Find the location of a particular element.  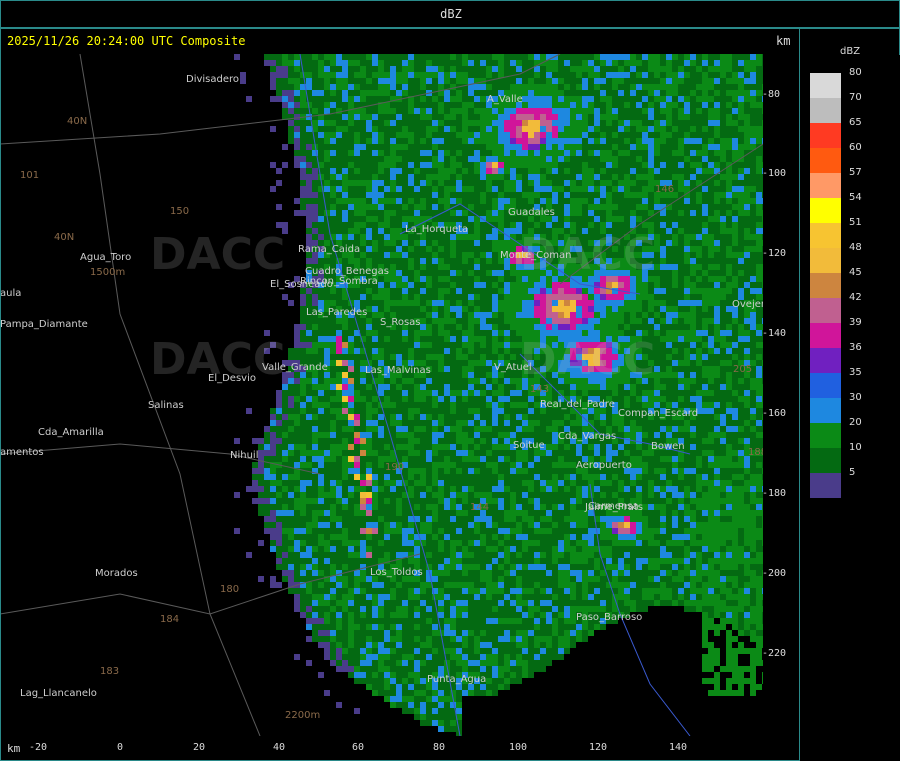

place-label: Cda_Amarilla is located at coordinates (71, 432).